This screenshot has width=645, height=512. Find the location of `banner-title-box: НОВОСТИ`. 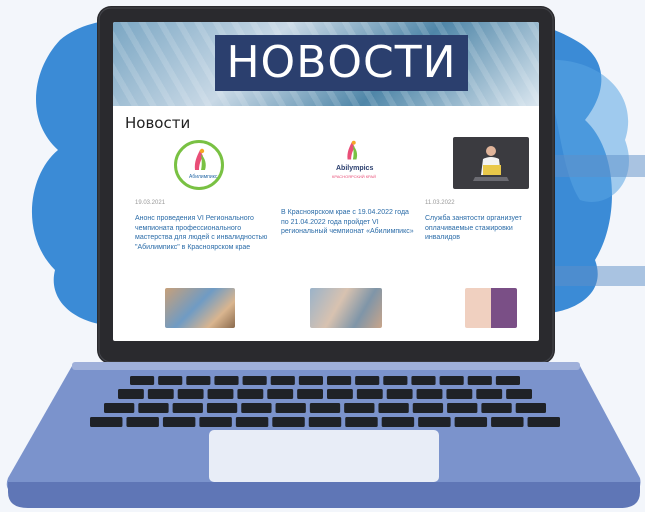

banner-title-box: НОВОСТИ is located at coordinates (341, 63).